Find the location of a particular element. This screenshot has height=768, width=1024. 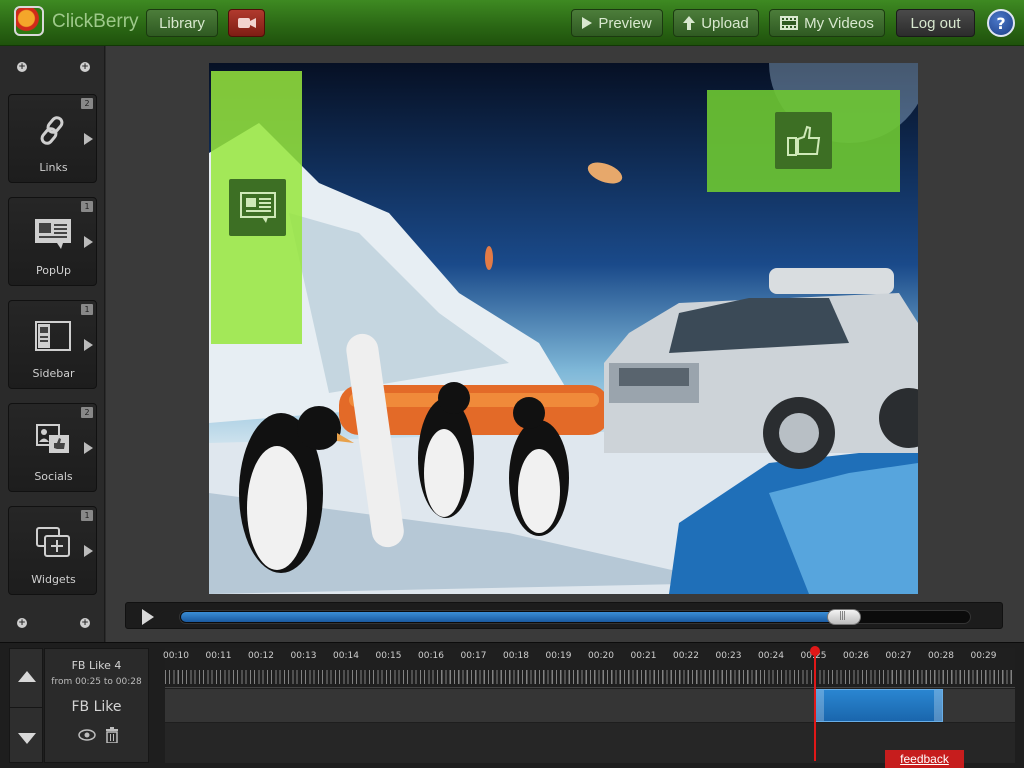

library-button: Library is located at coordinates (182, 23).